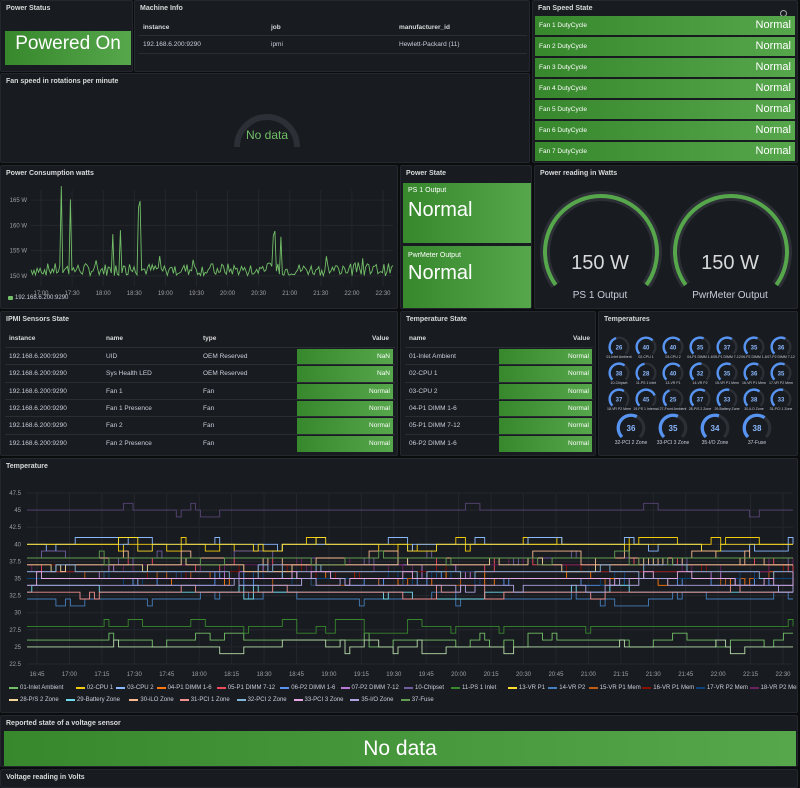 The height and width of the screenshot is (788, 800). I want to click on legend-item: 16-VR P1 Mem, so click(668, 688).